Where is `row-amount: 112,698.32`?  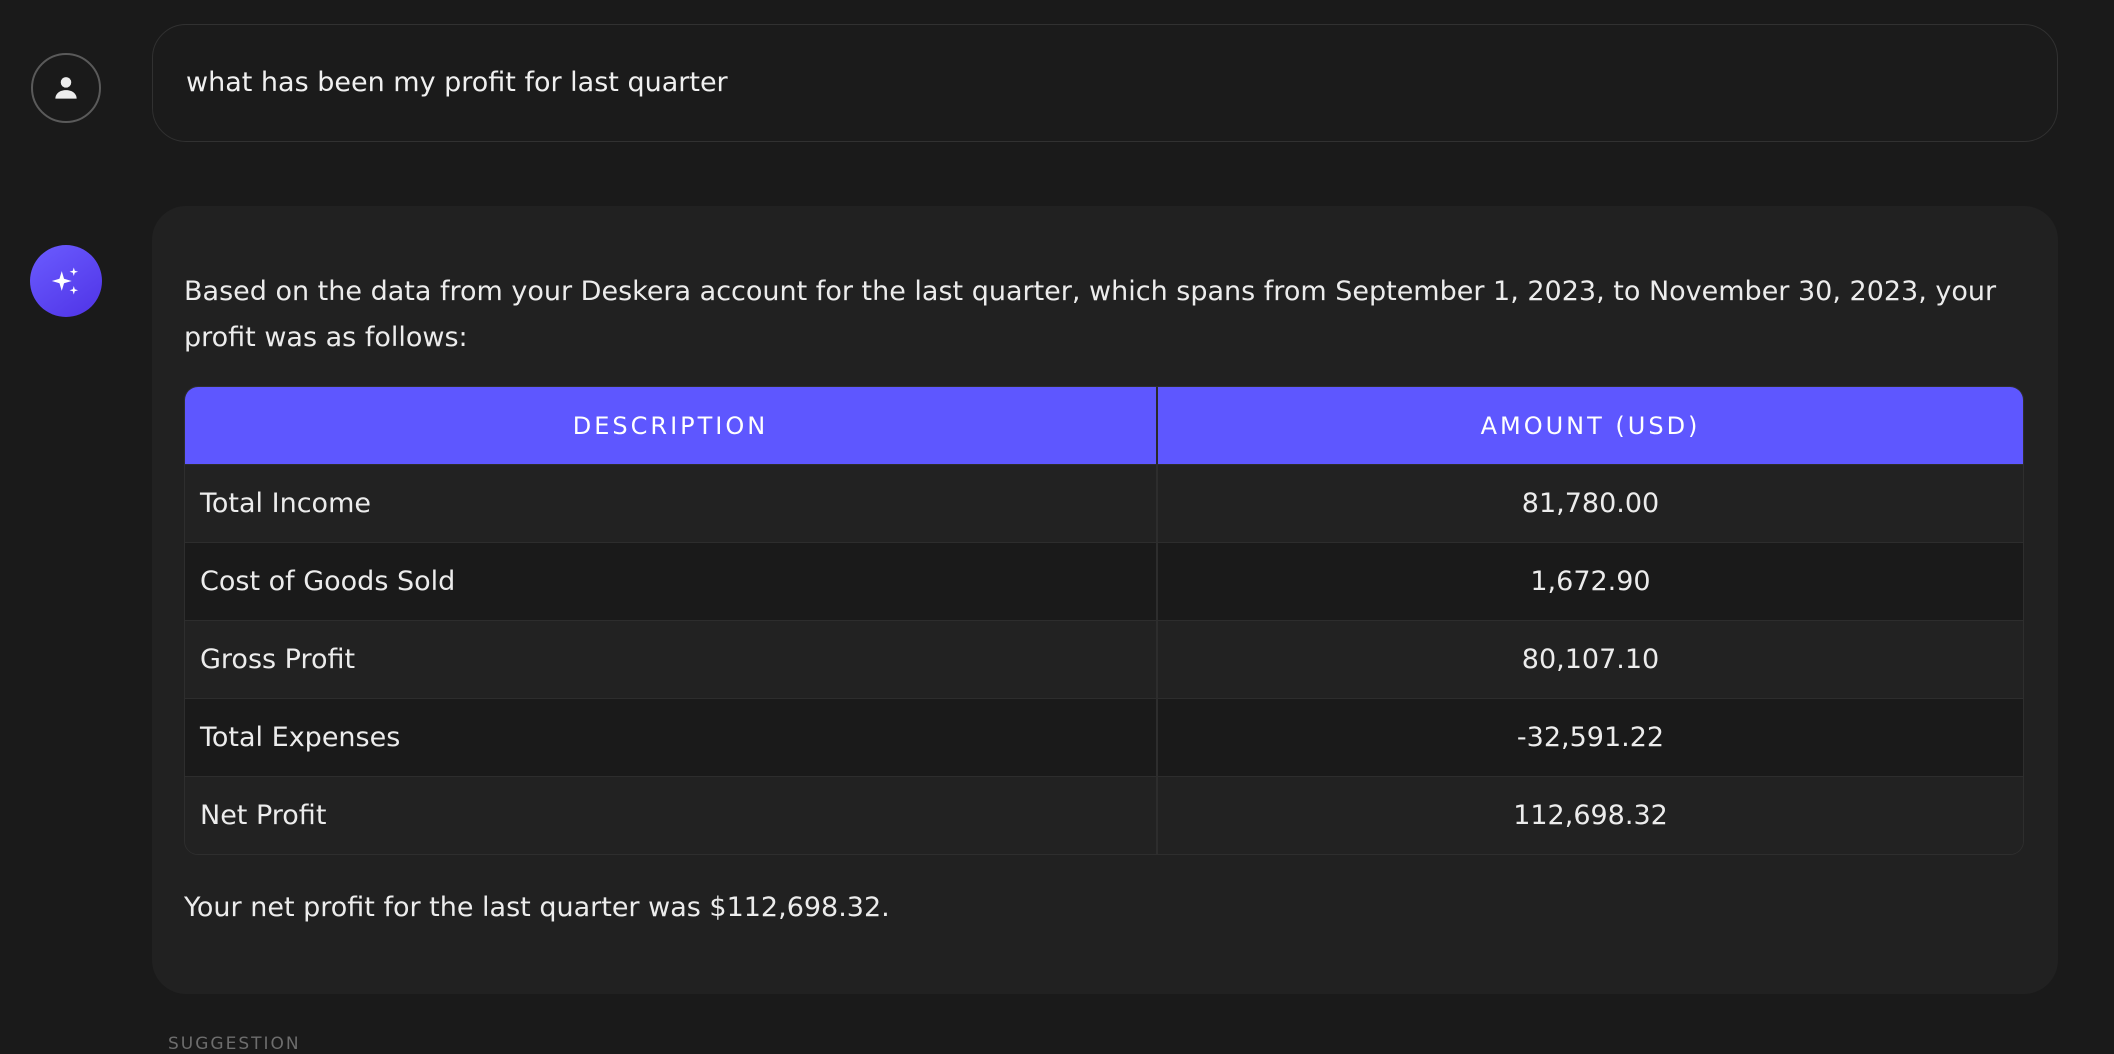
row-amount: 112,698.32 is located at coordinates (1590, 815).